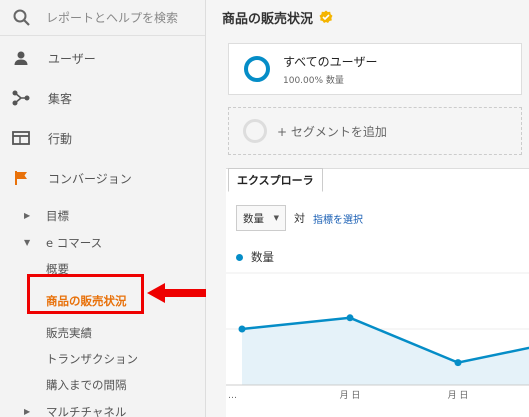 Image resolution: width=529 pixels, height=417 pixels. Describe the element at coordinates (268, 19) in the screenshot. I see `page-title-text: 商品の販売状況` at that location.